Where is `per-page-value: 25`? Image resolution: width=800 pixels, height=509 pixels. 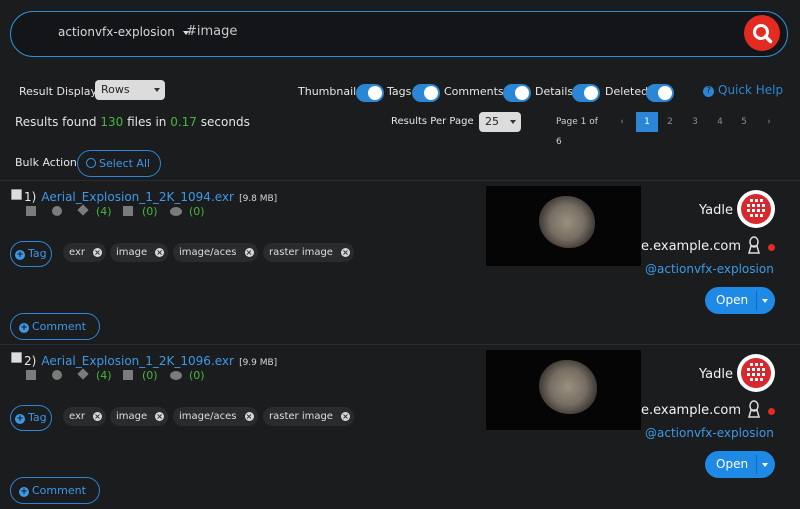 per-page-value: 25 is located at coordinates (492, 121).